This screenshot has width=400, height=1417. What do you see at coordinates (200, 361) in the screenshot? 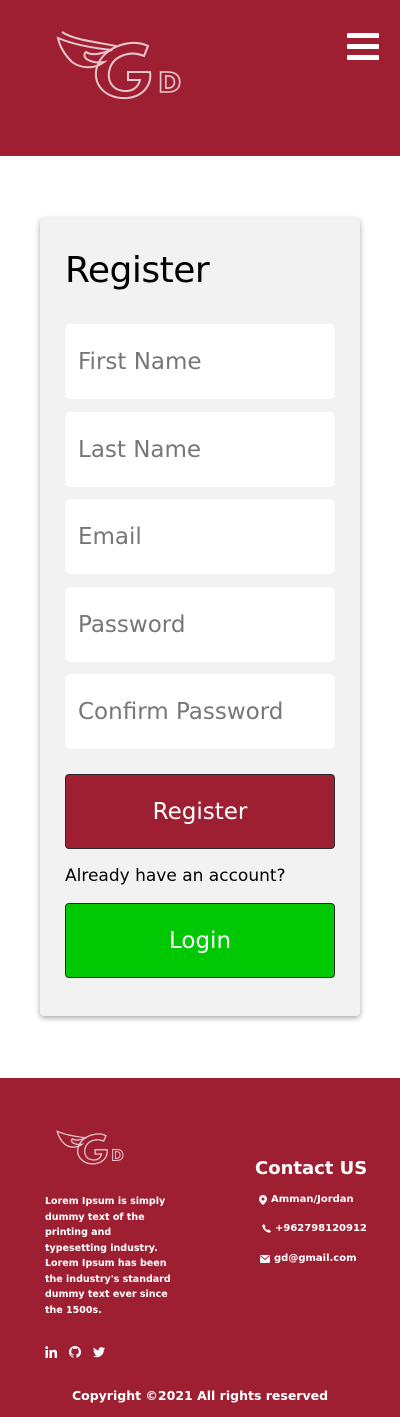
I see `first-name-input` at bounding box center [200, 361].